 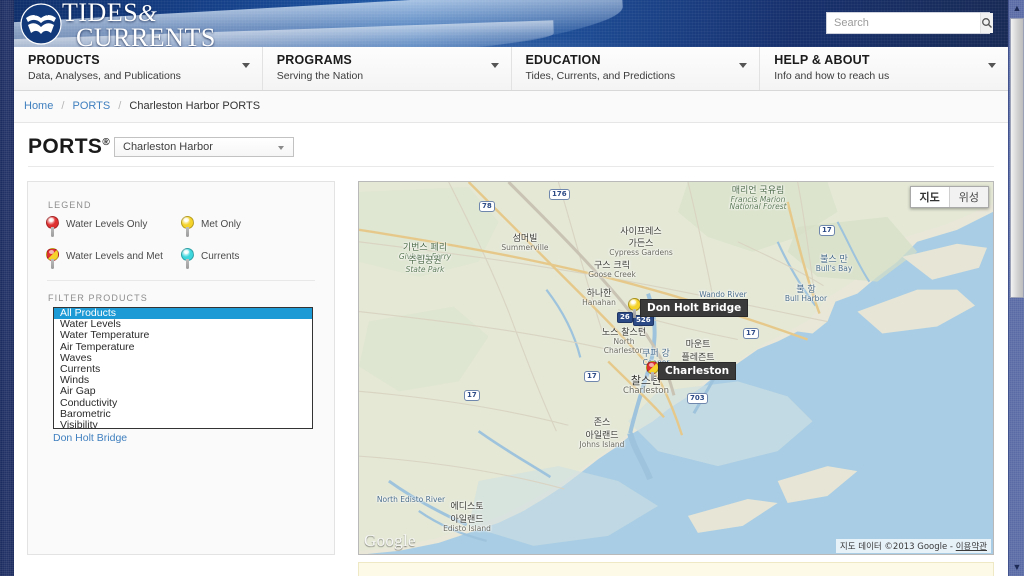 What do you see at coordinates (930, 197) in the screenshot?
I see `map-type-map-button: 지도` at bounding box center [930, 197].